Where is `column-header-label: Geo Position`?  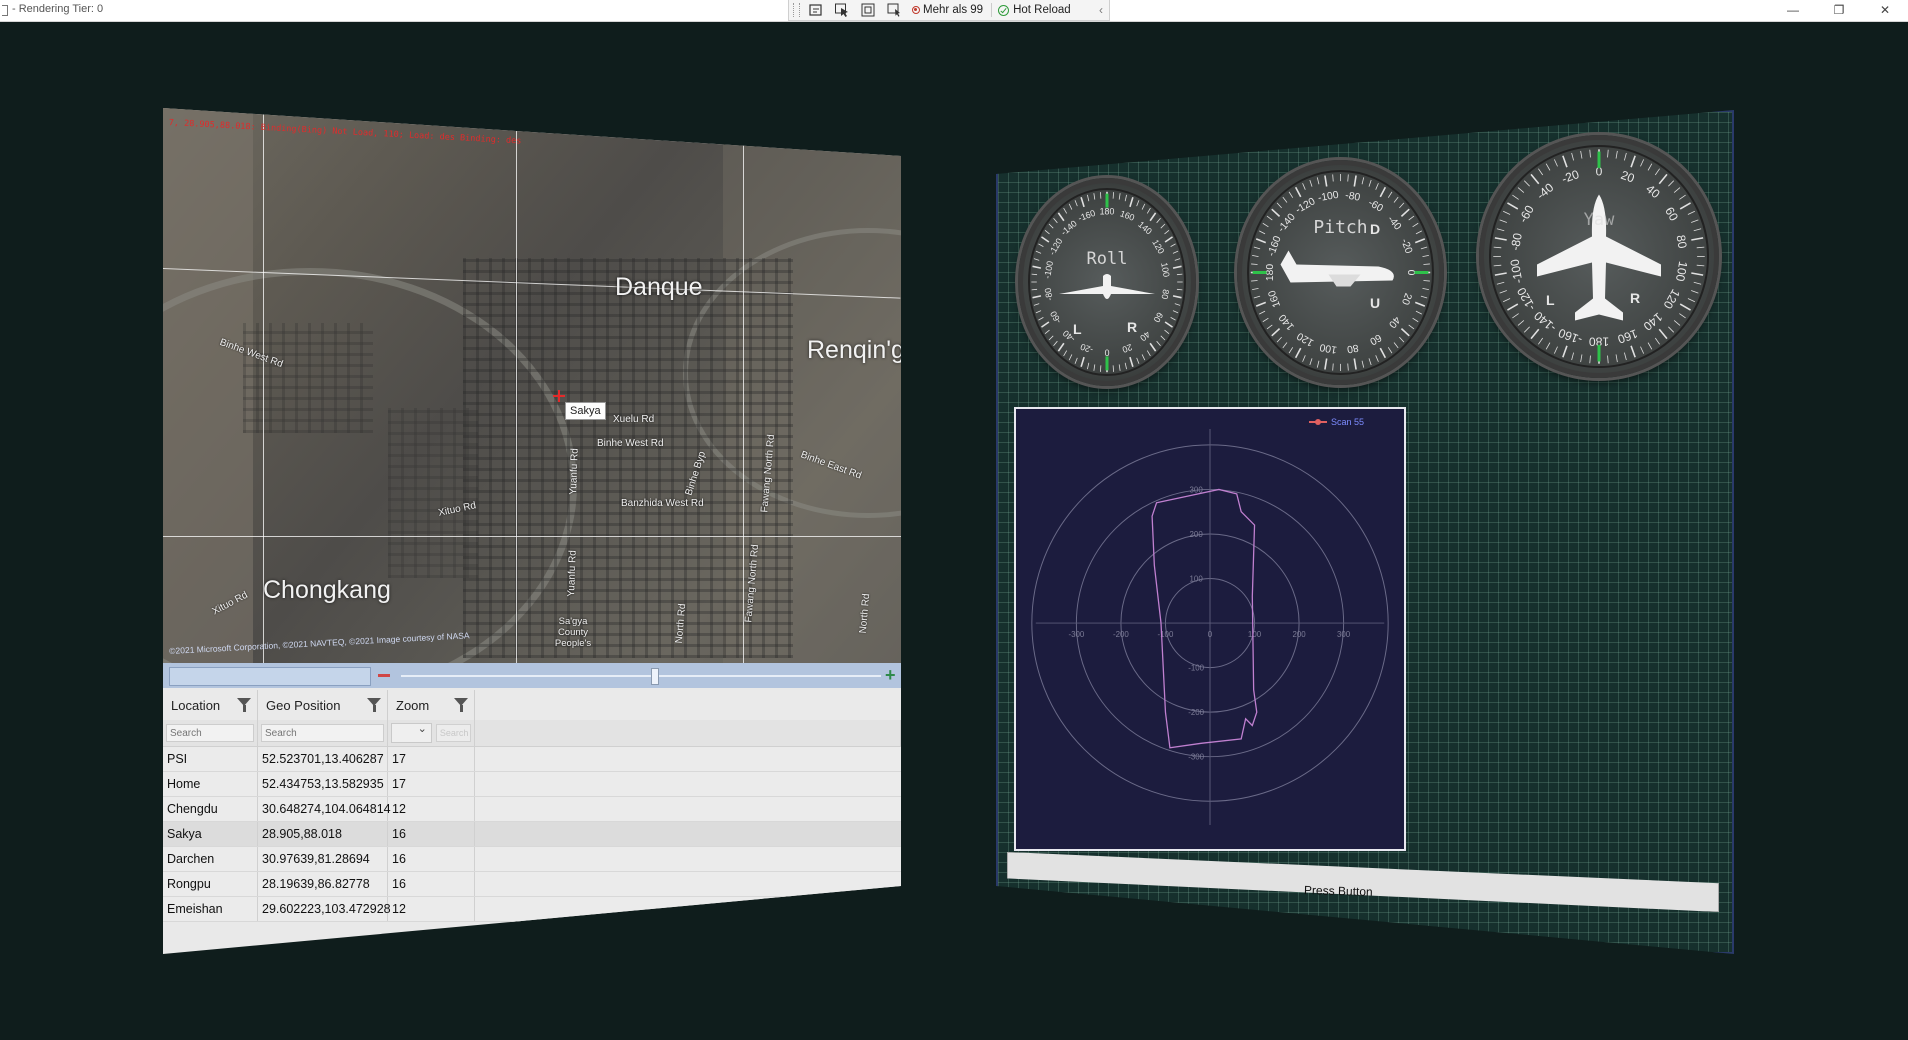 column-header-label: Geo Position is located at coordinates (303, 705).